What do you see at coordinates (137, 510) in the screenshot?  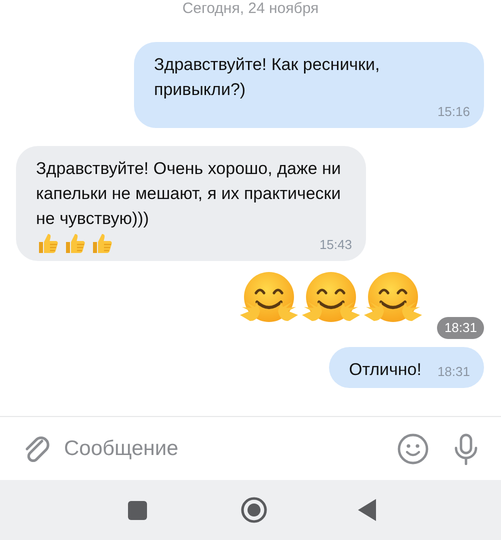 I see `recent-apps-button` at bounding box center [137, 510].